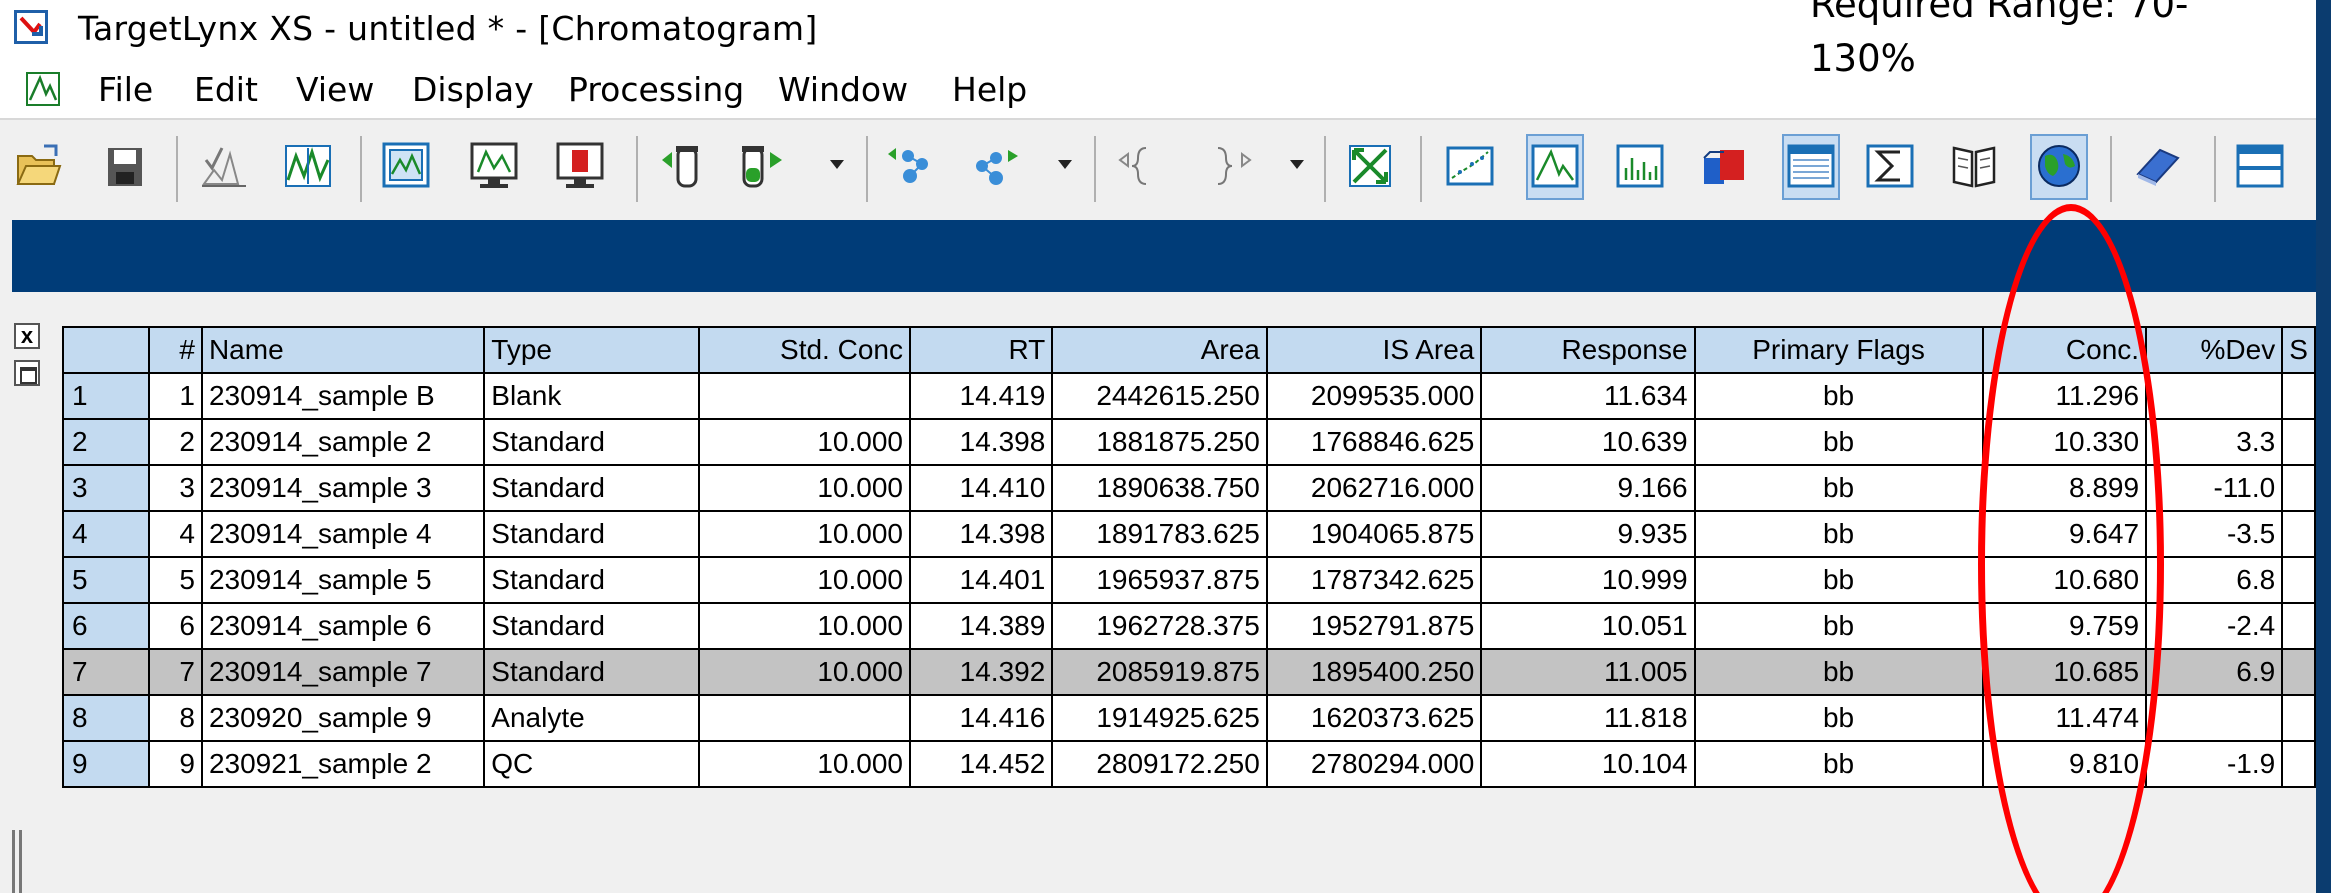 This screenshot has width=2331, height=893. Describe the element at coordinates (2214, 350) in the screenshot. I see `column-header-pct-dev: %Dev` at that location.